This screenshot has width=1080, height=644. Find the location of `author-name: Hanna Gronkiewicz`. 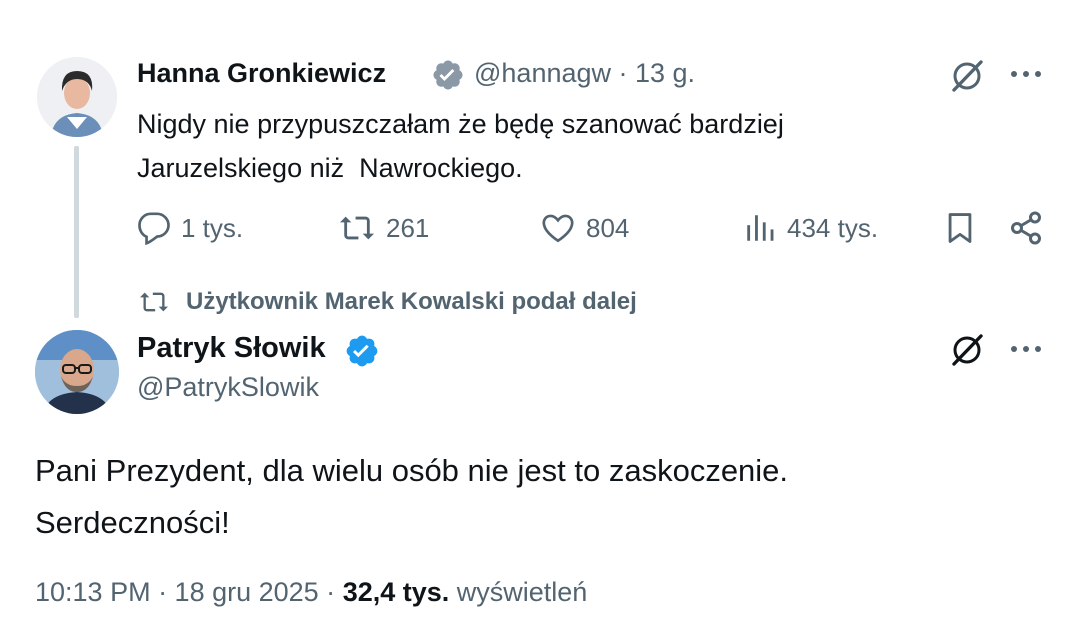

author-name: Hanna Gronkiewicz is located at coordinates (261, 73).